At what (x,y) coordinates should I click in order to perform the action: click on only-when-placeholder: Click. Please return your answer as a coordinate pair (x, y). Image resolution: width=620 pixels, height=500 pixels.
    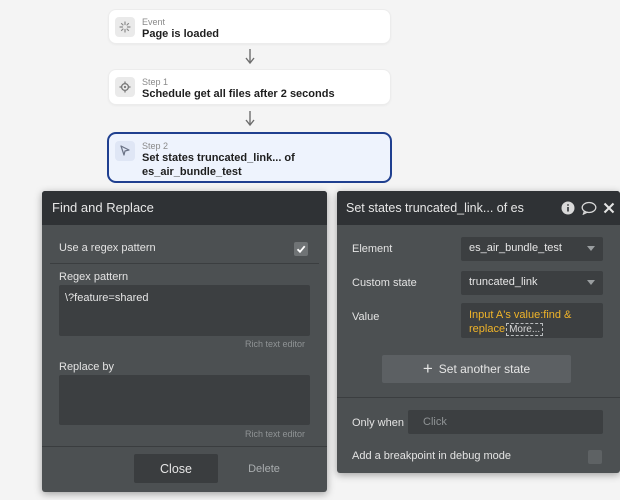
    Looking at the image, I should click on (435, 422).